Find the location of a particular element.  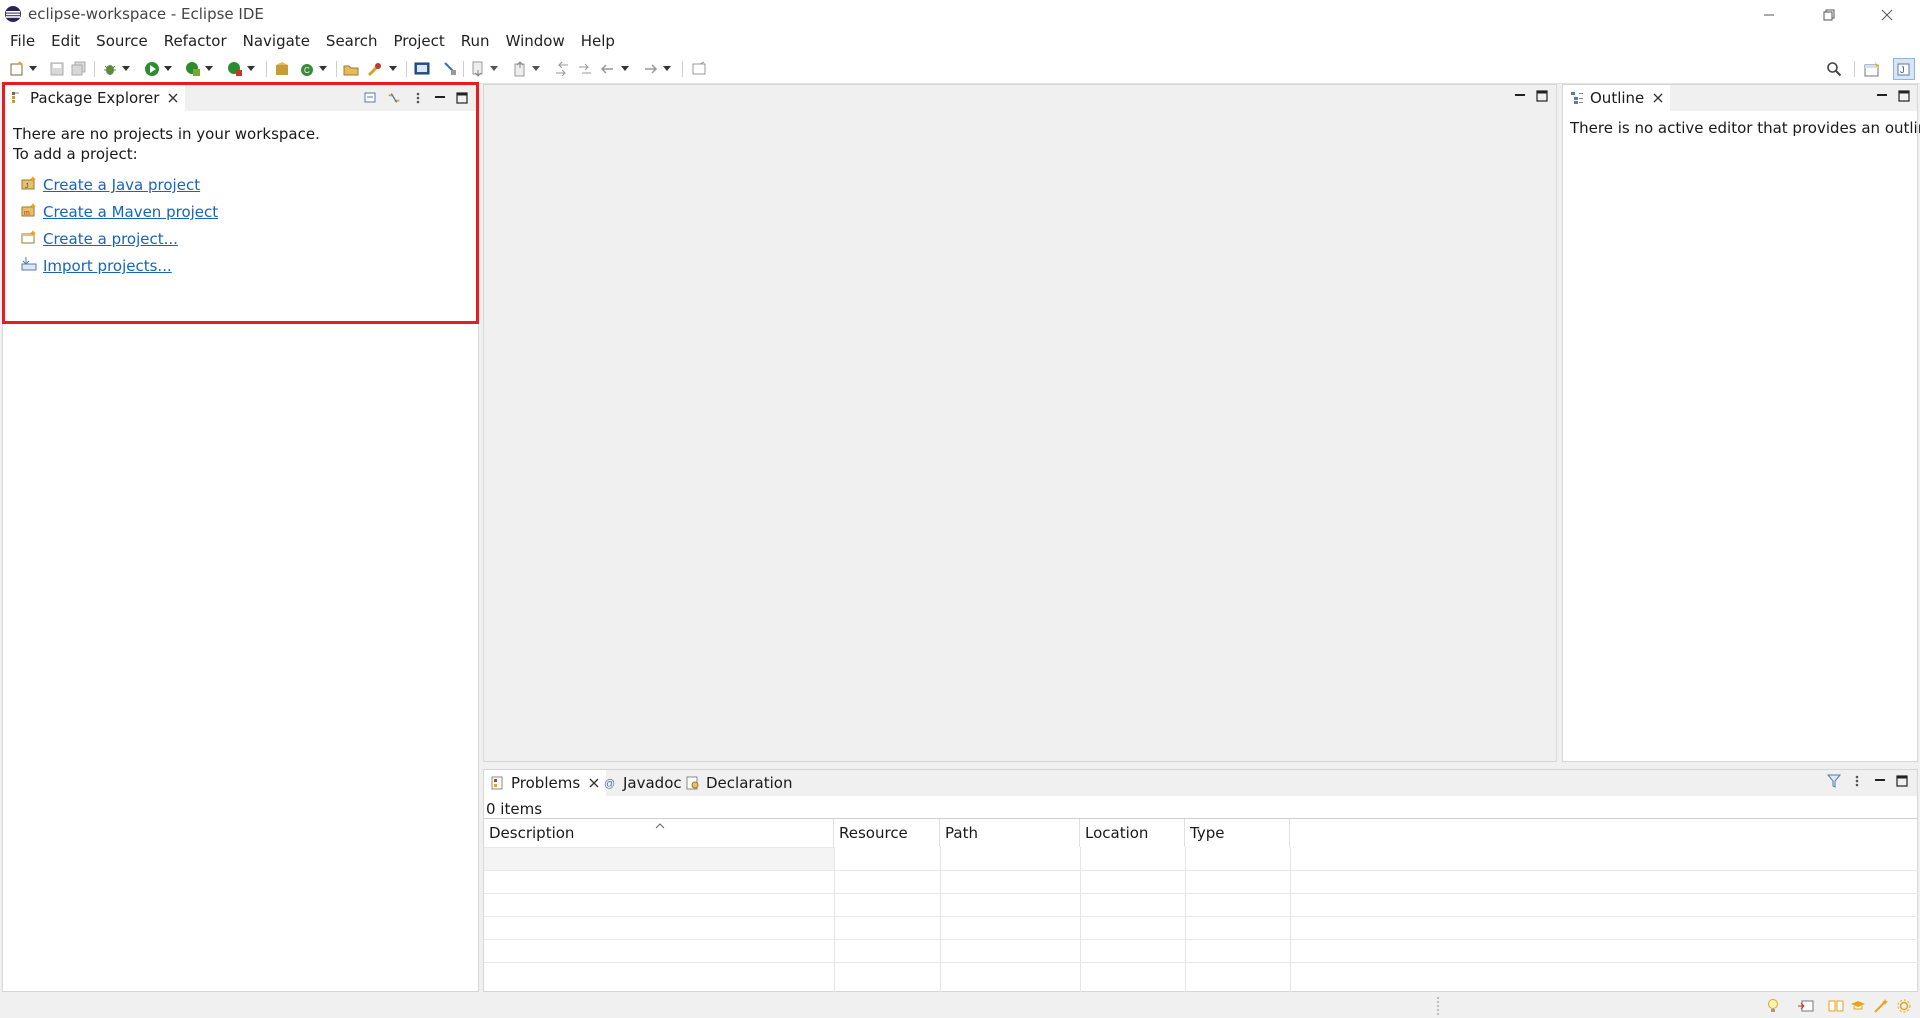

last-edit-location-icon is located at coordinates (562, 69).